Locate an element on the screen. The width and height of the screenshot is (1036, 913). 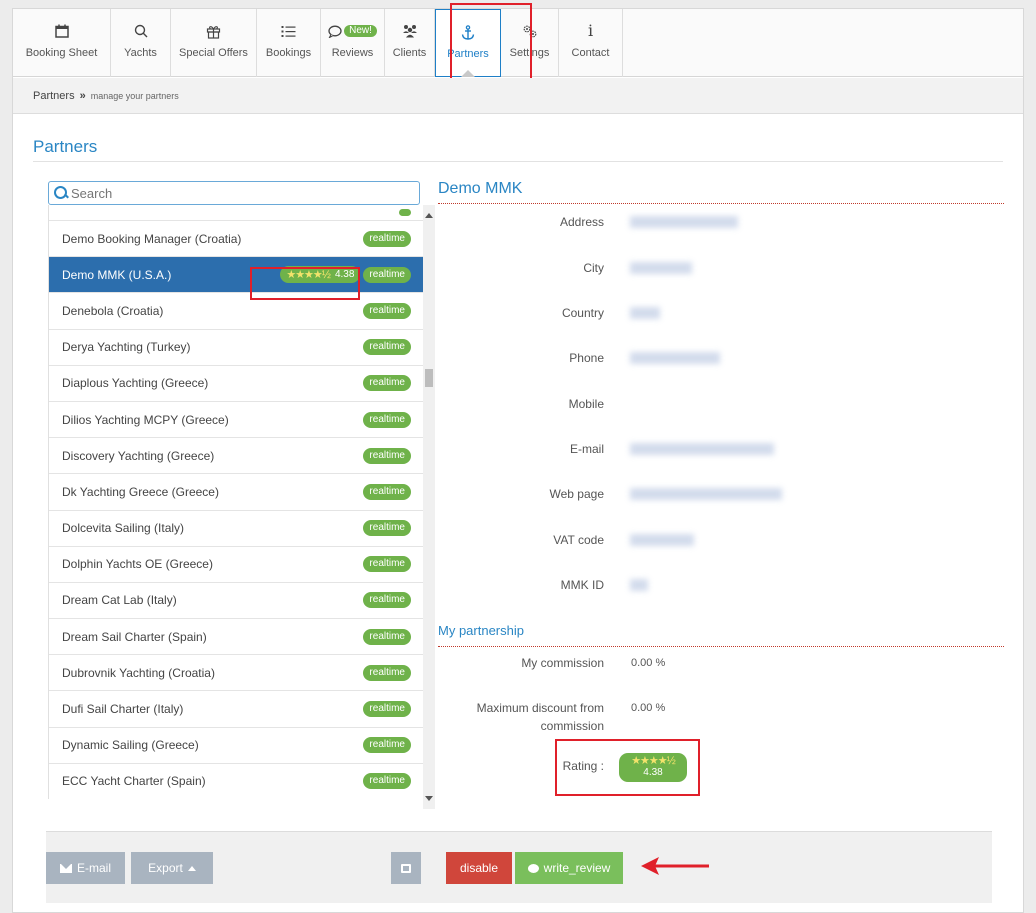
speech-bubble-icon: New! is located at coordinates (352, 31).